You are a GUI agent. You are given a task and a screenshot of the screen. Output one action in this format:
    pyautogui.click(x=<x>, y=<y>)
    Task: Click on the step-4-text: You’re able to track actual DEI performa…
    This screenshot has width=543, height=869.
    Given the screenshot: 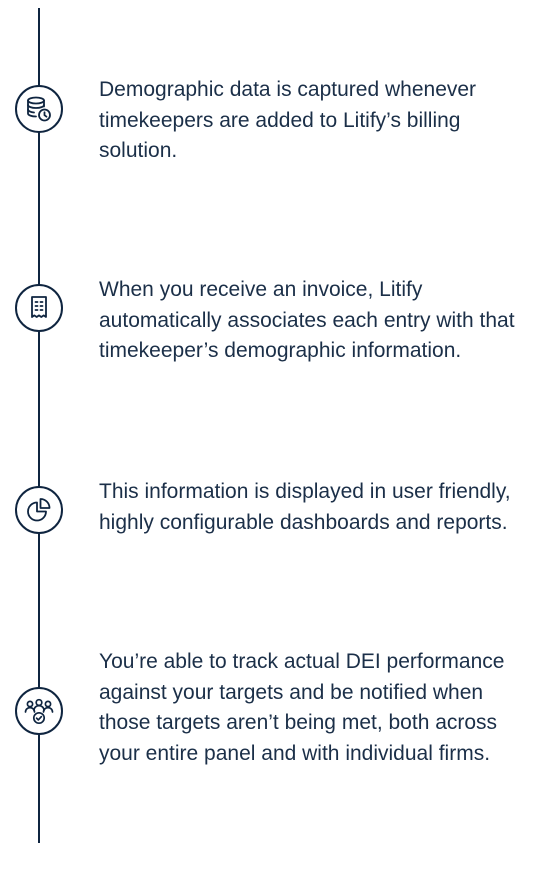 What is the action you would take?
    pyautogui.click(x=302, y=707)
    